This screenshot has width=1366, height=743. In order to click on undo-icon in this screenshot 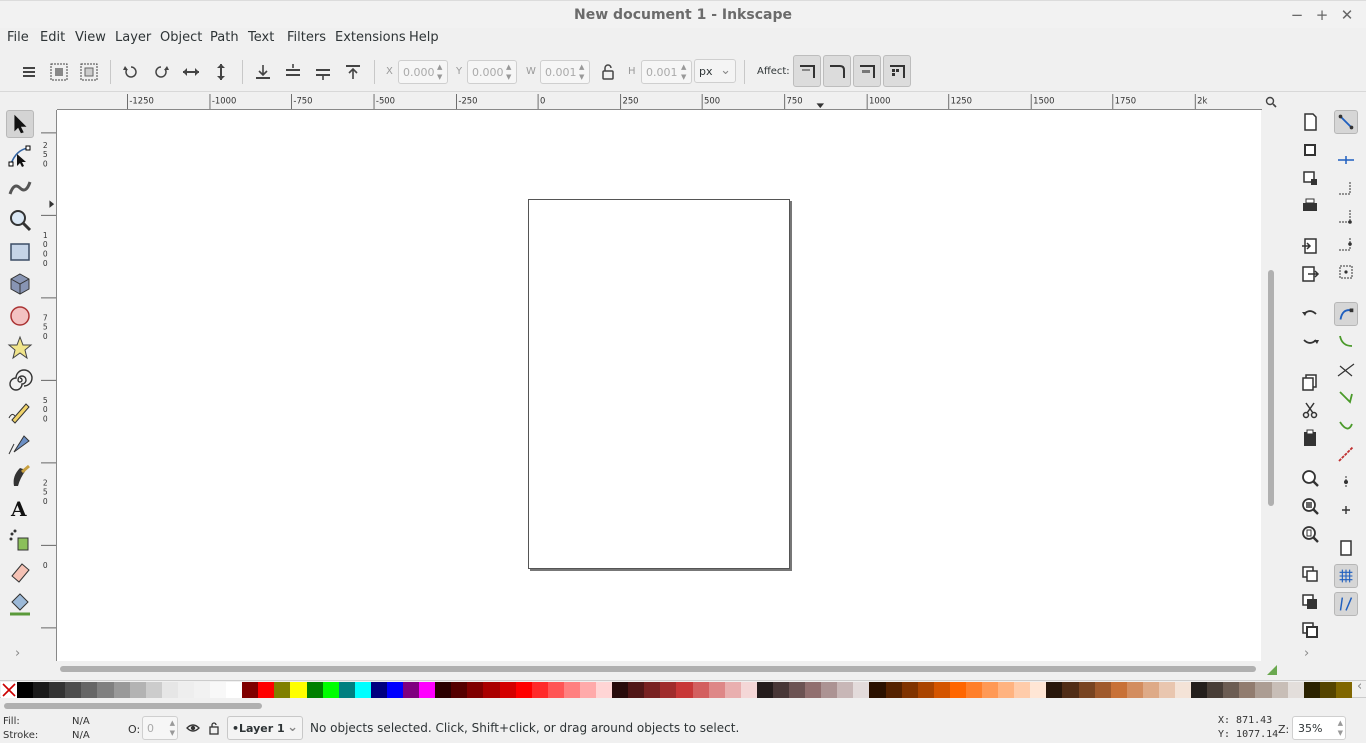, I will do `click(1310, 314)`.